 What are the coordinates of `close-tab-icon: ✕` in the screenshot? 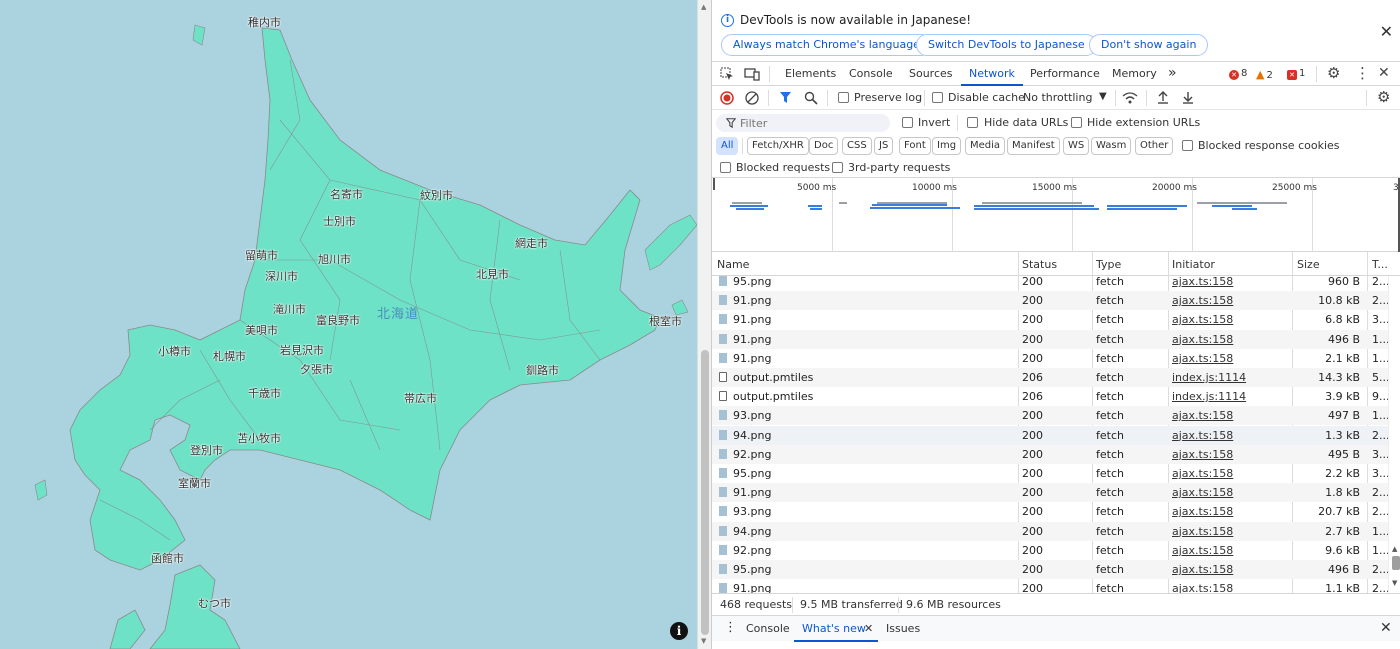 It's located at (868, 628).